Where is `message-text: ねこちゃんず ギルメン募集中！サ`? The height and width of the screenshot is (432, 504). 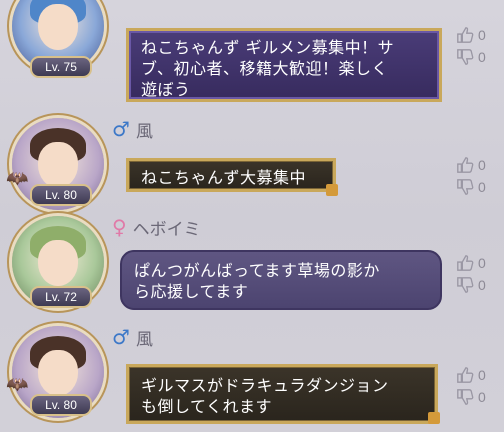 message-text: ねこちゃんず ギルメン募集中！サ is located at coordinates (268, 47).